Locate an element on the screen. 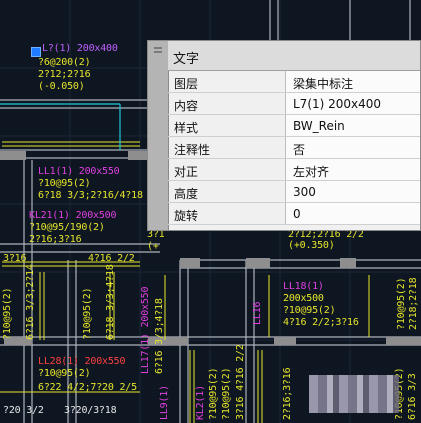  vert-label-6: 6?16 3/3;4?18 is located at coordinates (159, 336).